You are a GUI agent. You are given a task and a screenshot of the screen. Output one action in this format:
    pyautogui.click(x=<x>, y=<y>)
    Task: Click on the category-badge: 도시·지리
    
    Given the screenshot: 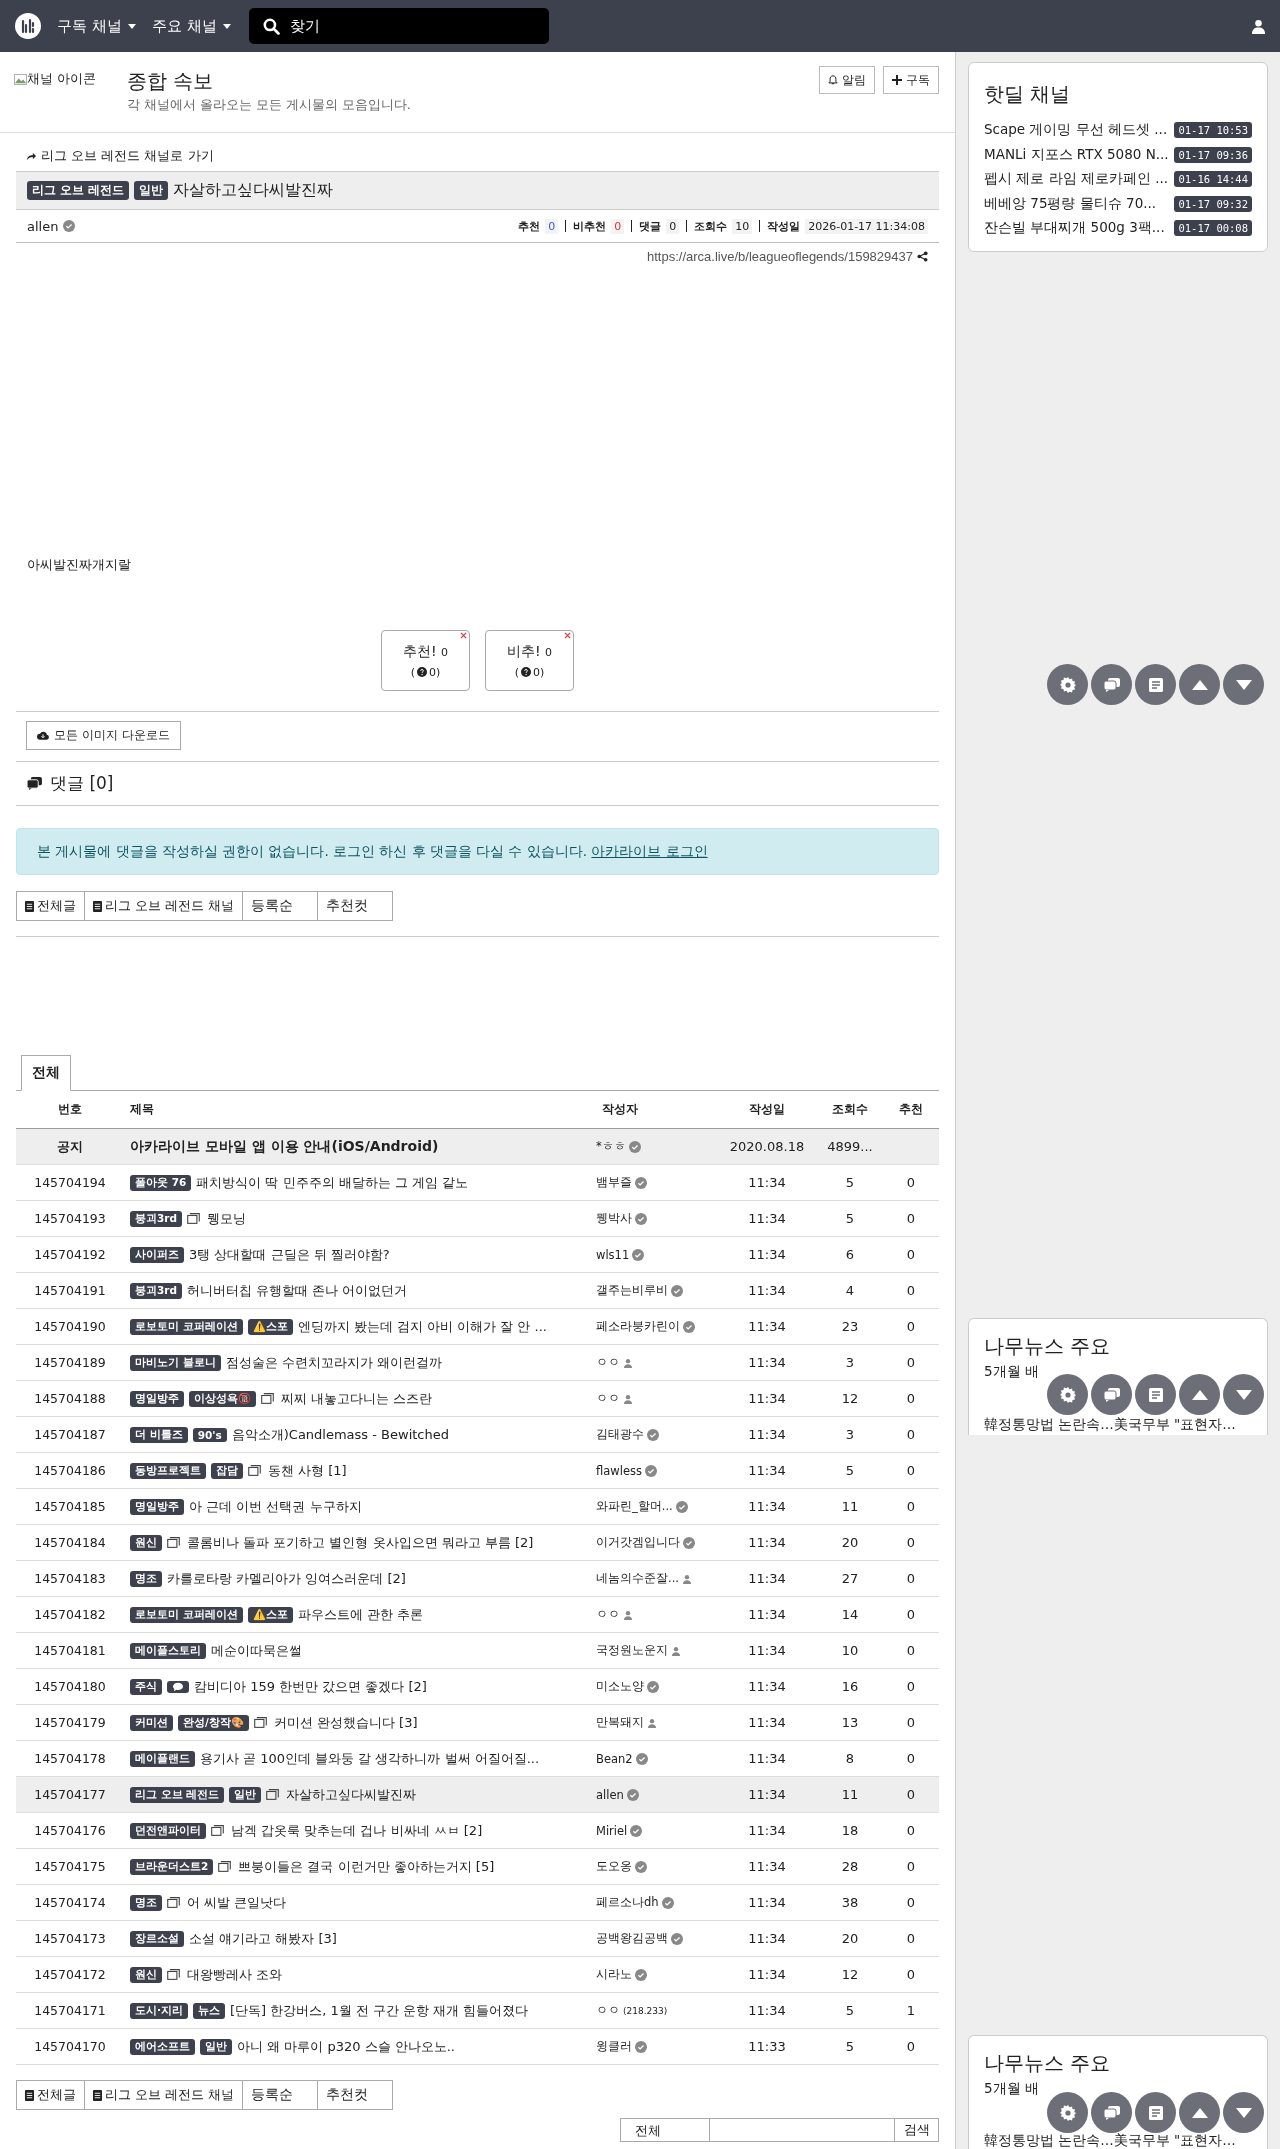 What is the action you would take?
    pyautogui.click(x=159, y=2010)
    